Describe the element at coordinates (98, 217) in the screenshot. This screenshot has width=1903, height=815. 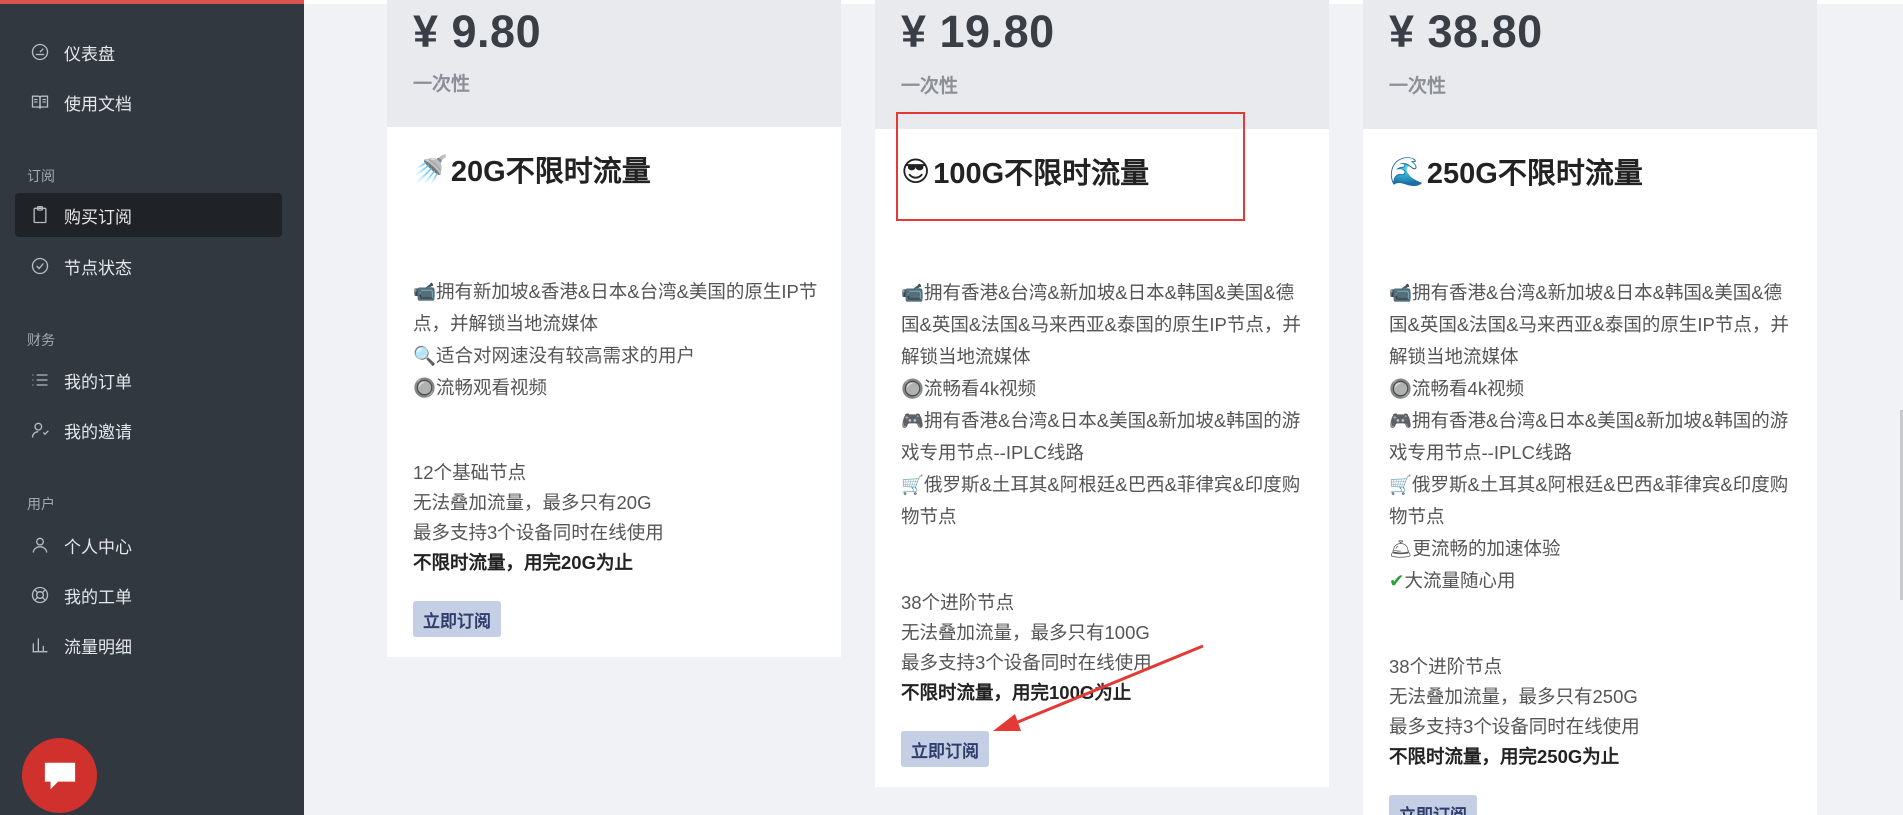
I see `sidebar-item-label: 购买订阅` at that location.